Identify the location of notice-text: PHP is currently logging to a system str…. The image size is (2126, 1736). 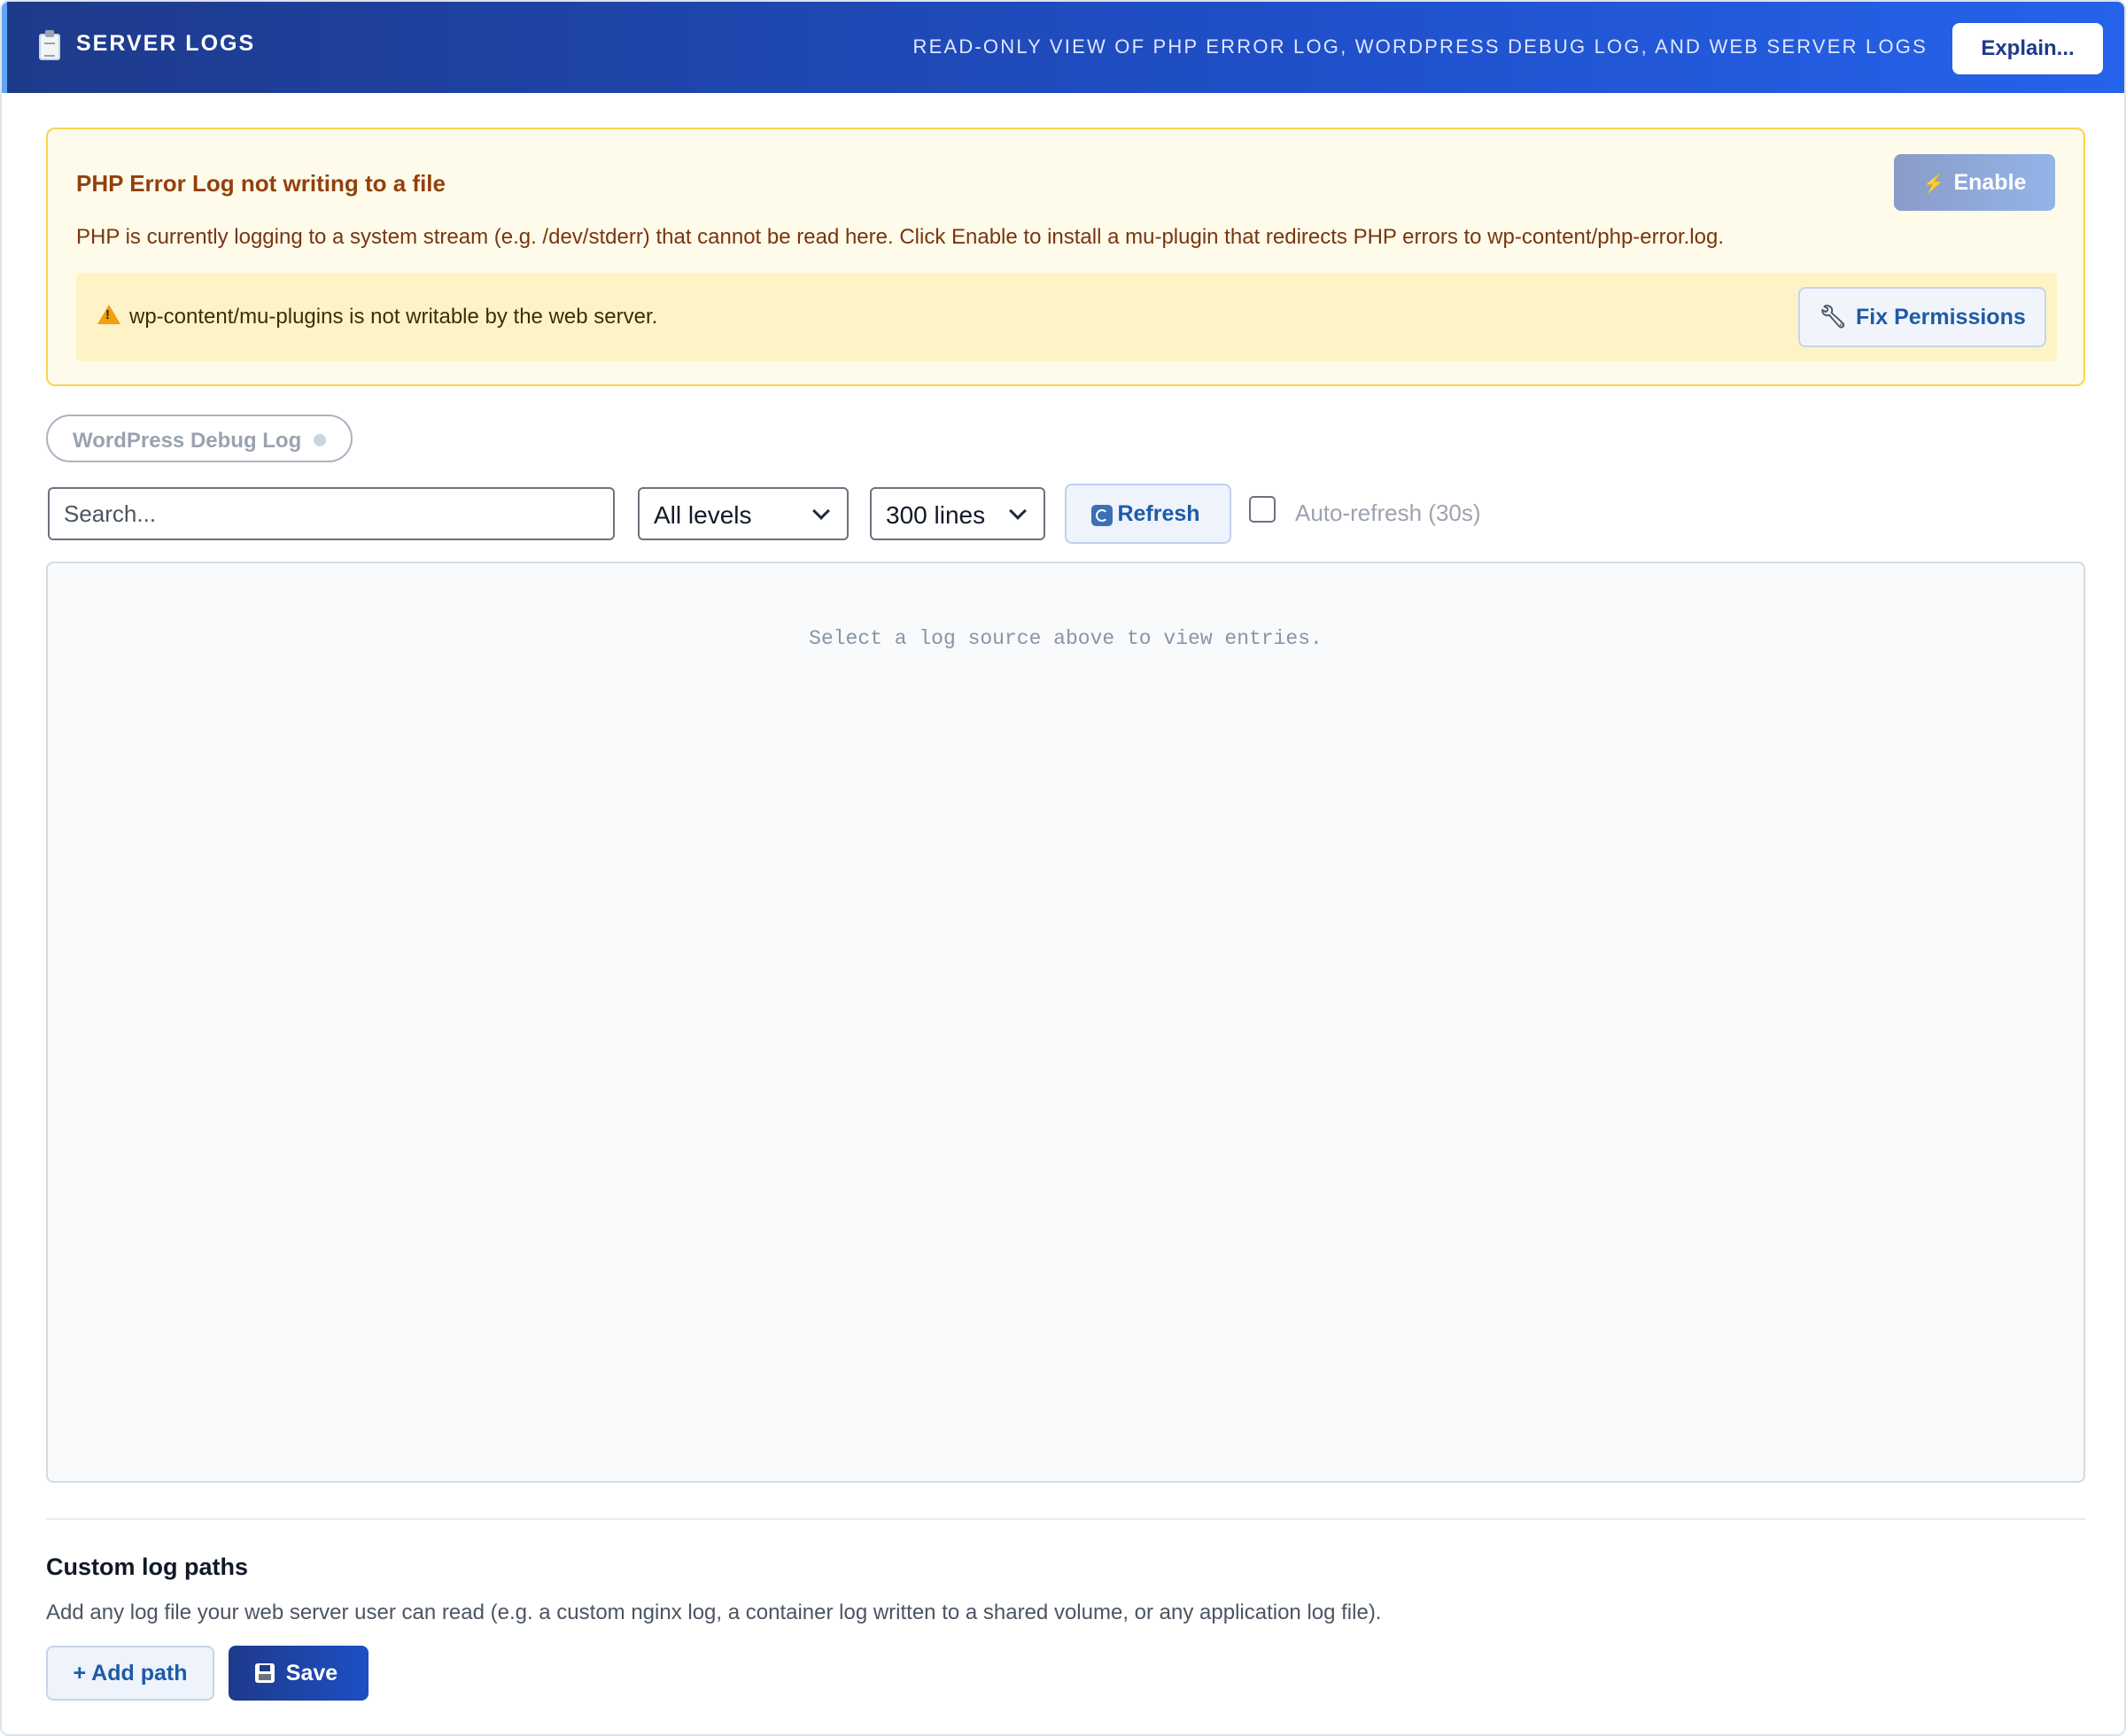
(900, 237).